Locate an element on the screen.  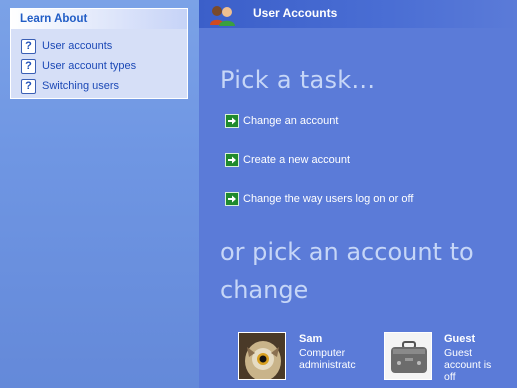
suitcase-picture is located at coordinates (408, 356).